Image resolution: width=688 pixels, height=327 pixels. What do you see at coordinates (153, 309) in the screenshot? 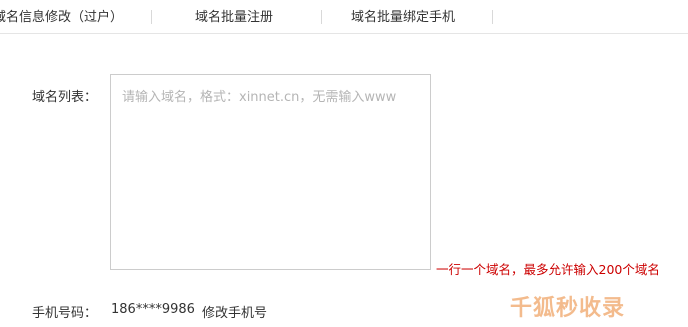
I see `phone-number-value: 186****9986` at bounding box center [153, 309].